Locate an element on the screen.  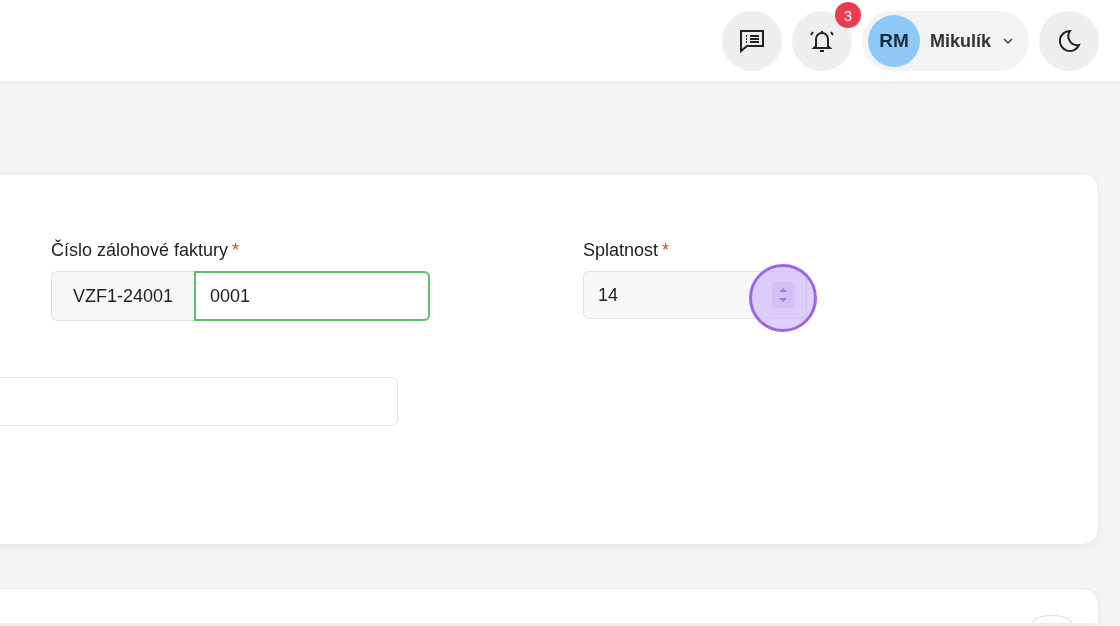
message-list-icon is located at coordinates (752, 41).